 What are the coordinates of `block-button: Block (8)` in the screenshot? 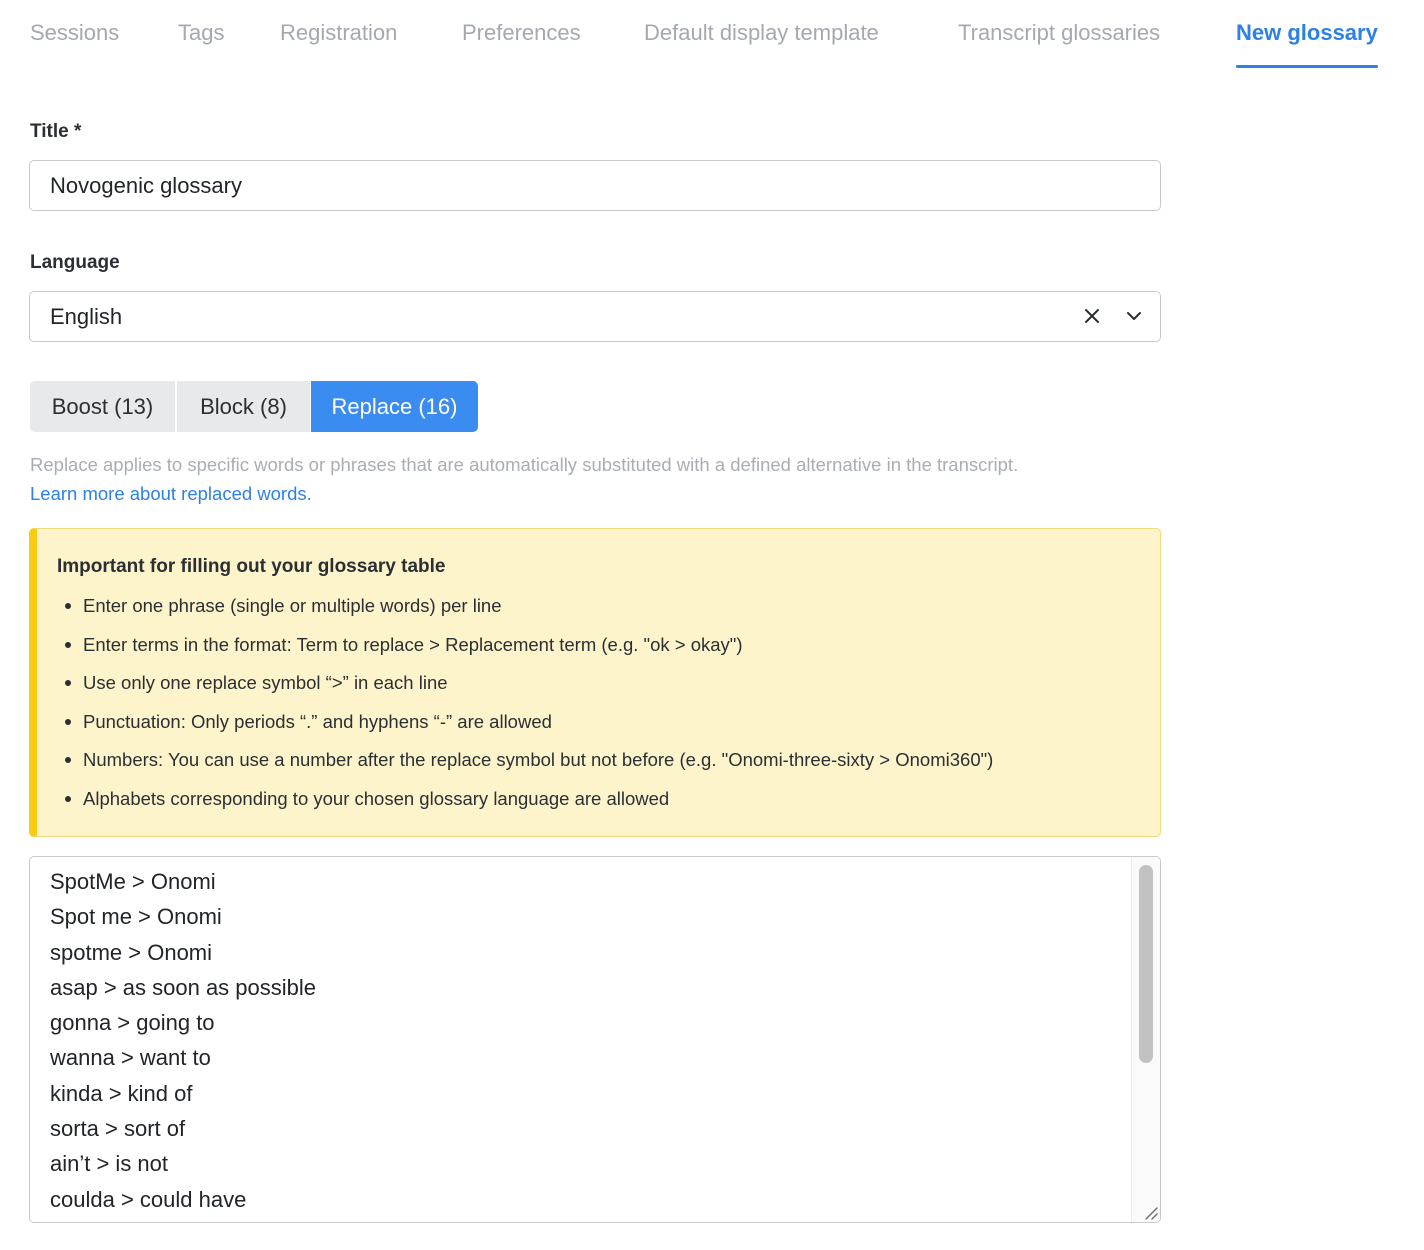 It's located at (243, 406).